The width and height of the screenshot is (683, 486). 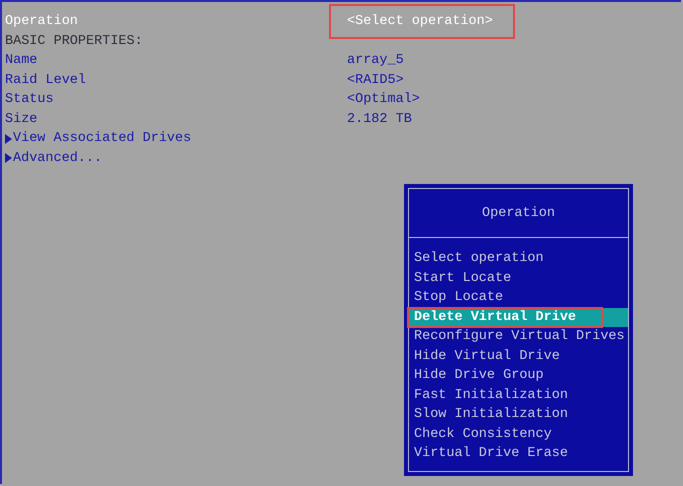 What do you see at coordinates (518, 434) in the screenshot?
I see `menu-item: Check Consistency` at bounding box center [518, 434].